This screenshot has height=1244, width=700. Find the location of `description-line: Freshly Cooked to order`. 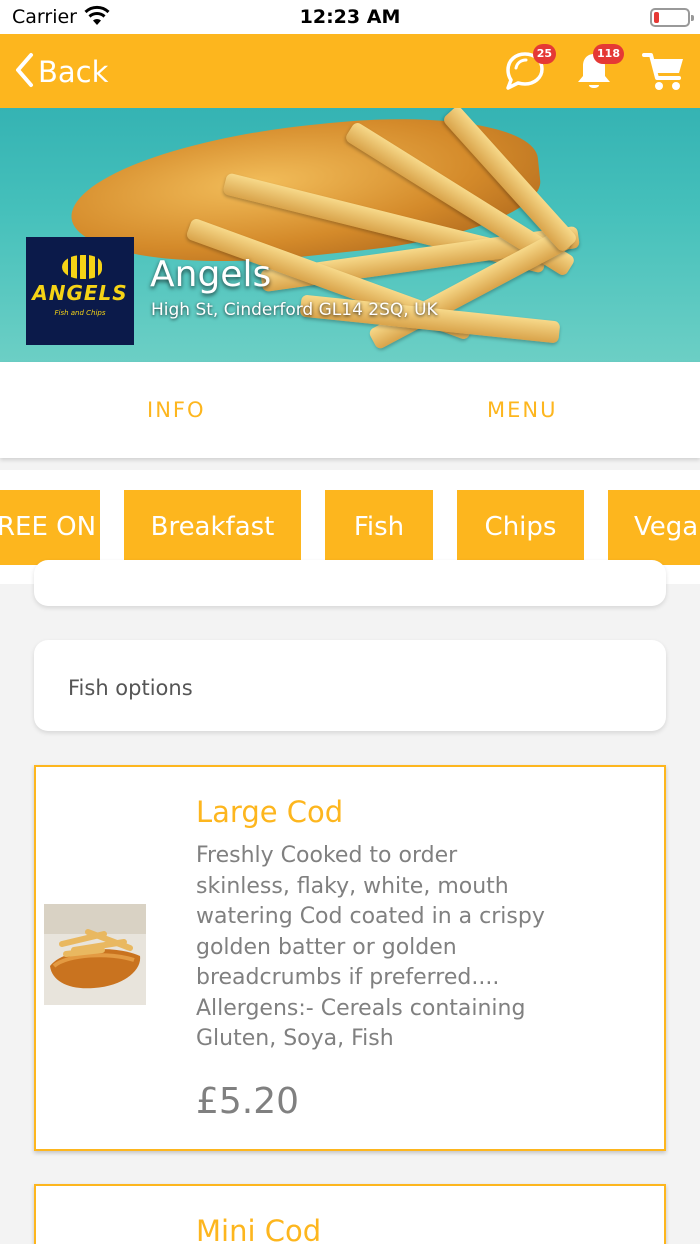

description-line: Freshly Cooked to order is located at coordinates (327, 855).